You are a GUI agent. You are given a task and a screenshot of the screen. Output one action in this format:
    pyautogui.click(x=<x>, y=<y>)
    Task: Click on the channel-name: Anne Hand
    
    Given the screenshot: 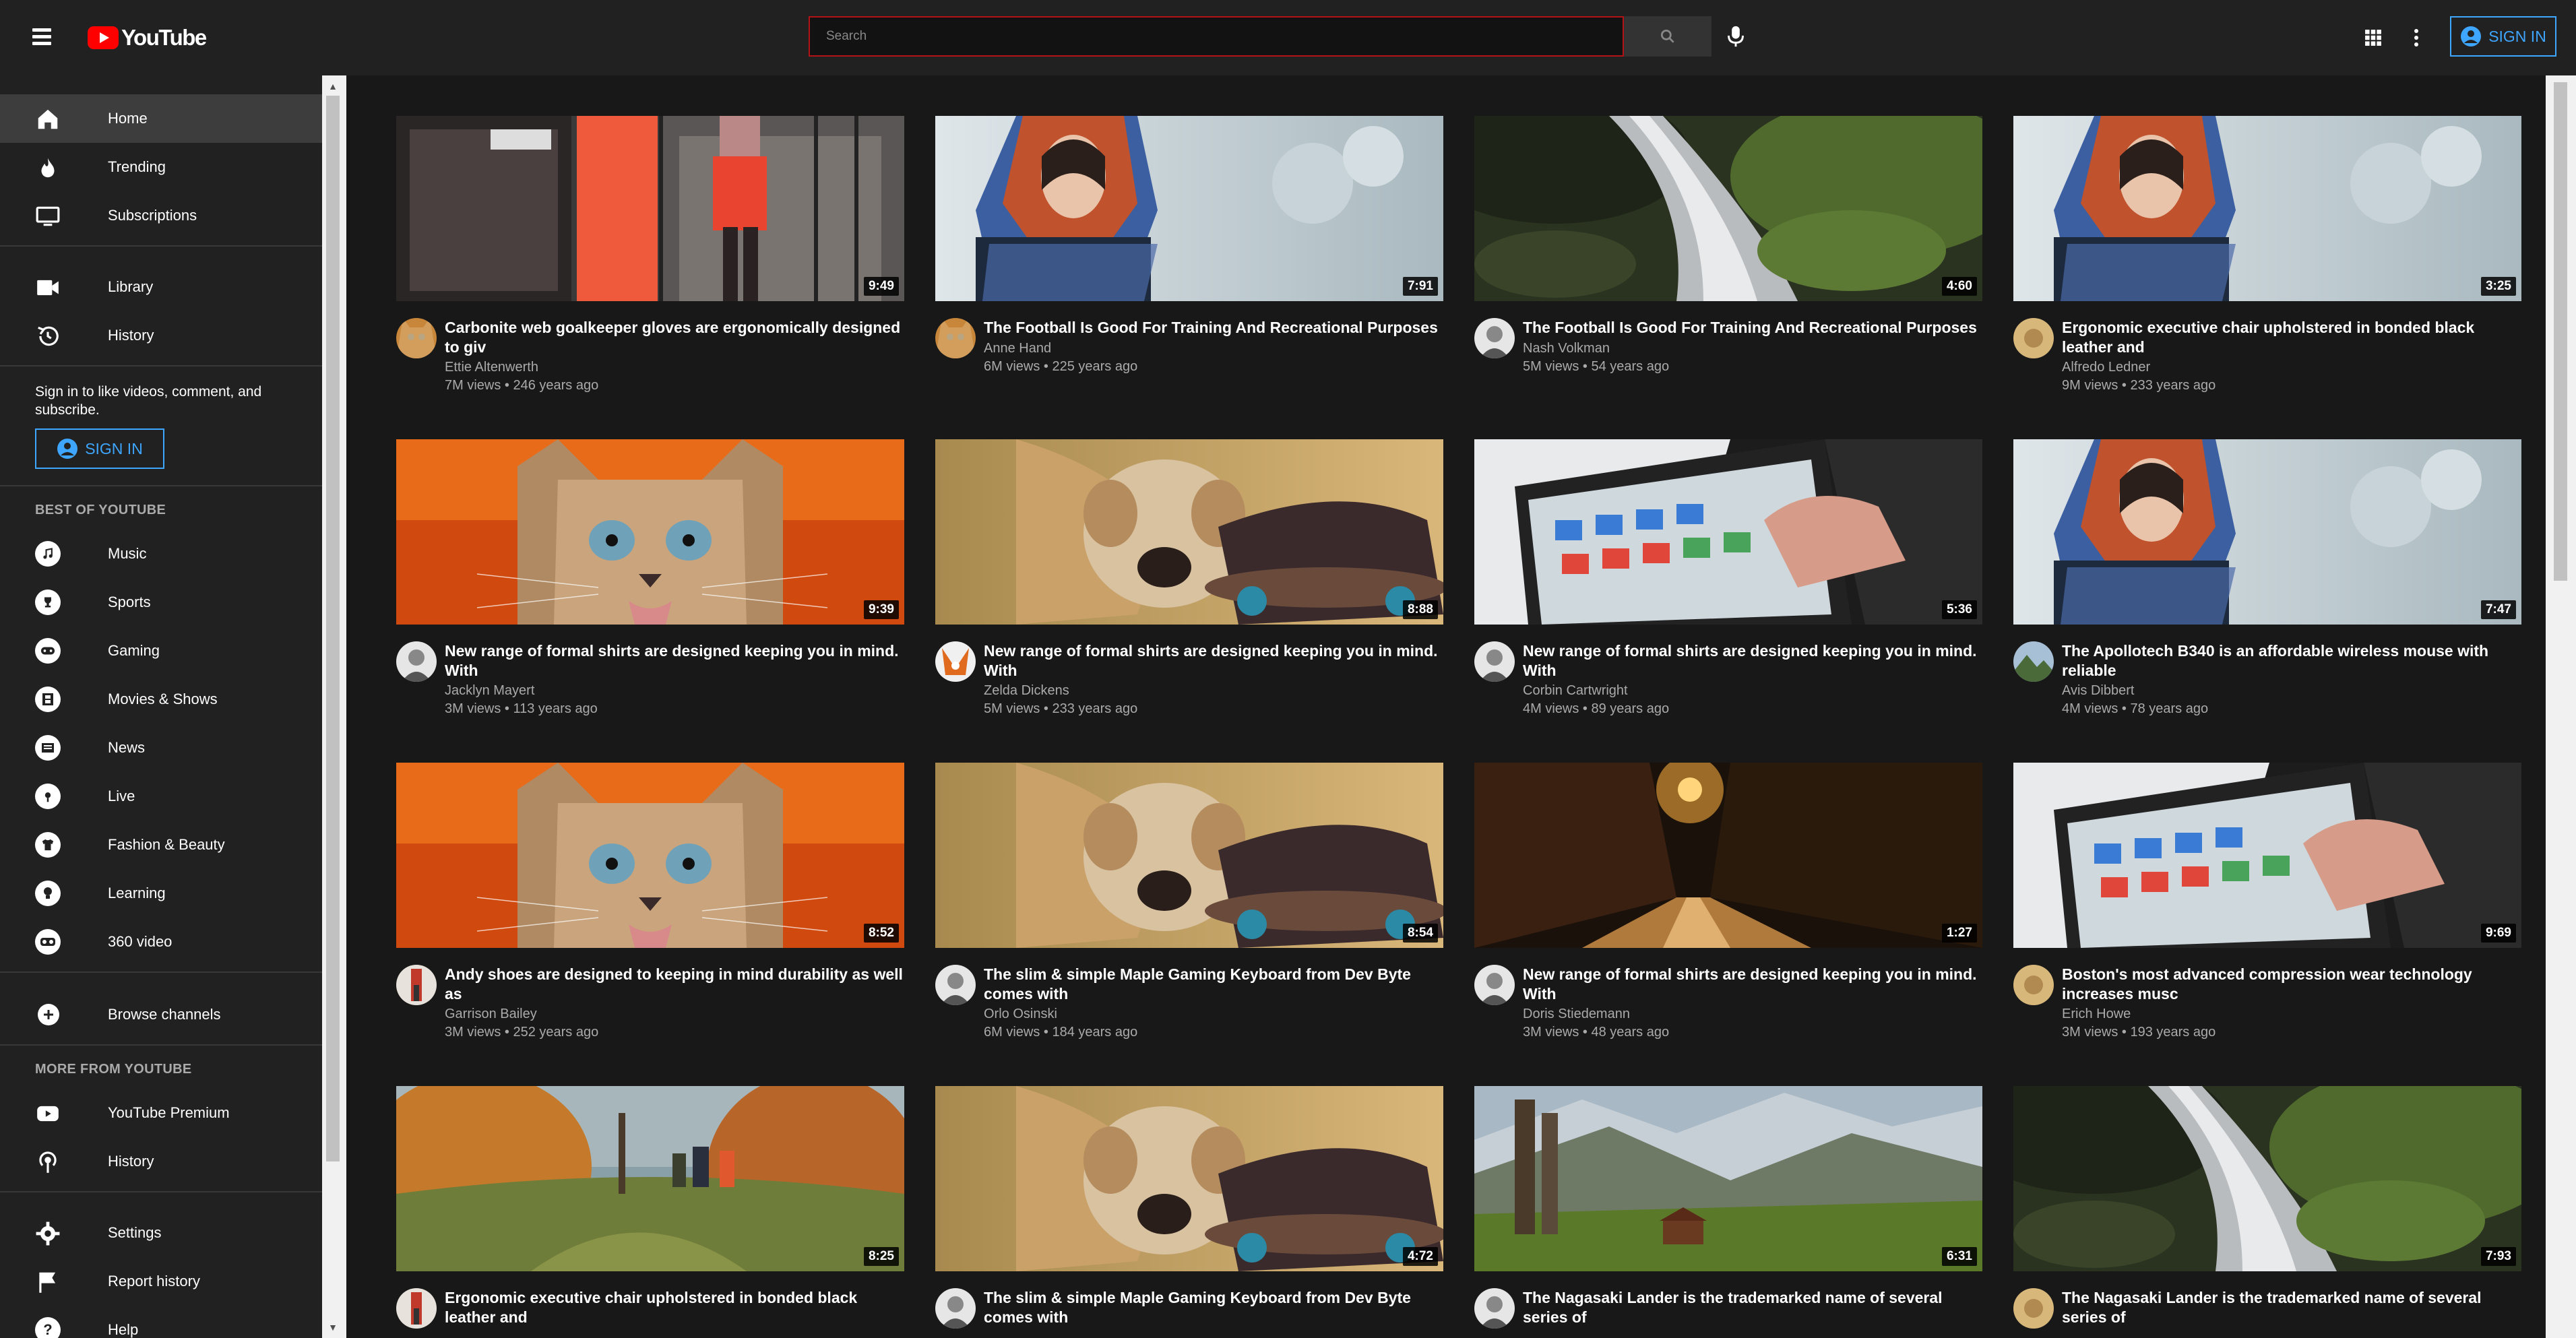 What is the action you would take?
    pyautogui.click(x=1017, y=349)
    